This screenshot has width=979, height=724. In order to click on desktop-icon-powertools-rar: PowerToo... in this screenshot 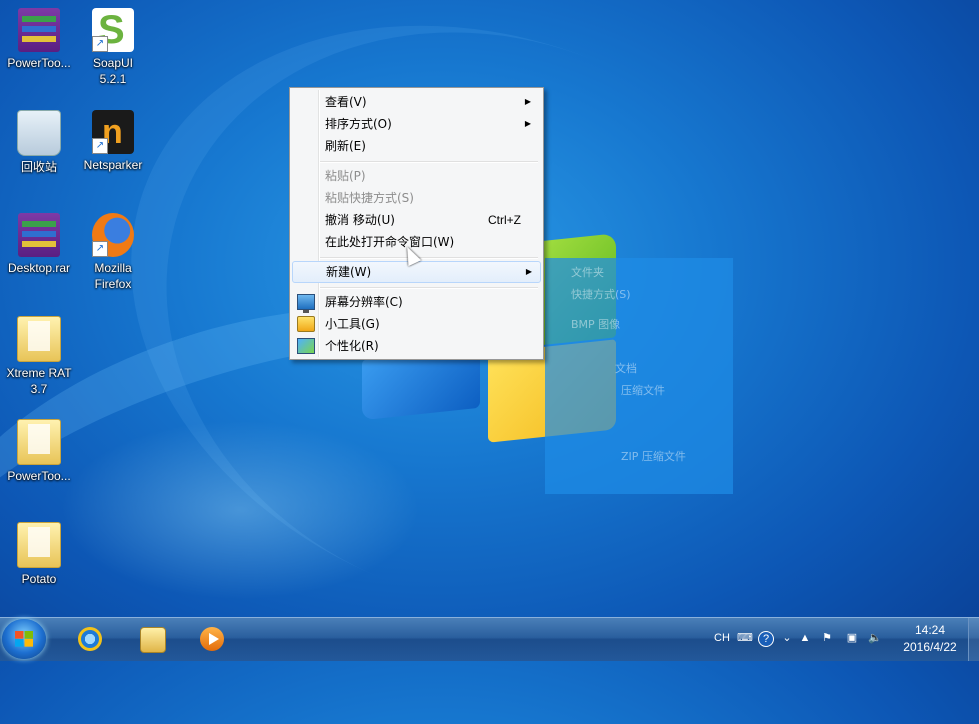, I will do `click(39, 39)`.